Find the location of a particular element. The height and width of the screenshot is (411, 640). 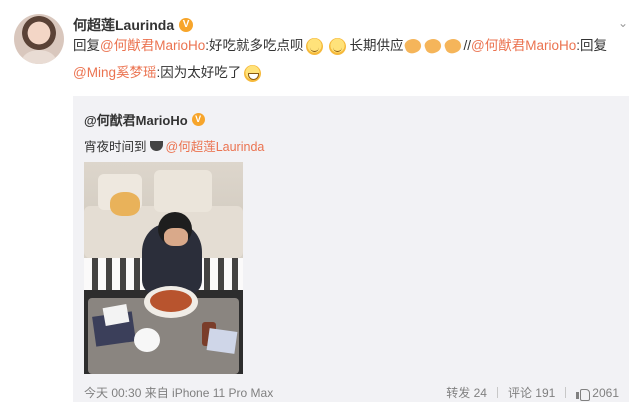

photo-soup is located at coordinates (171, 301).